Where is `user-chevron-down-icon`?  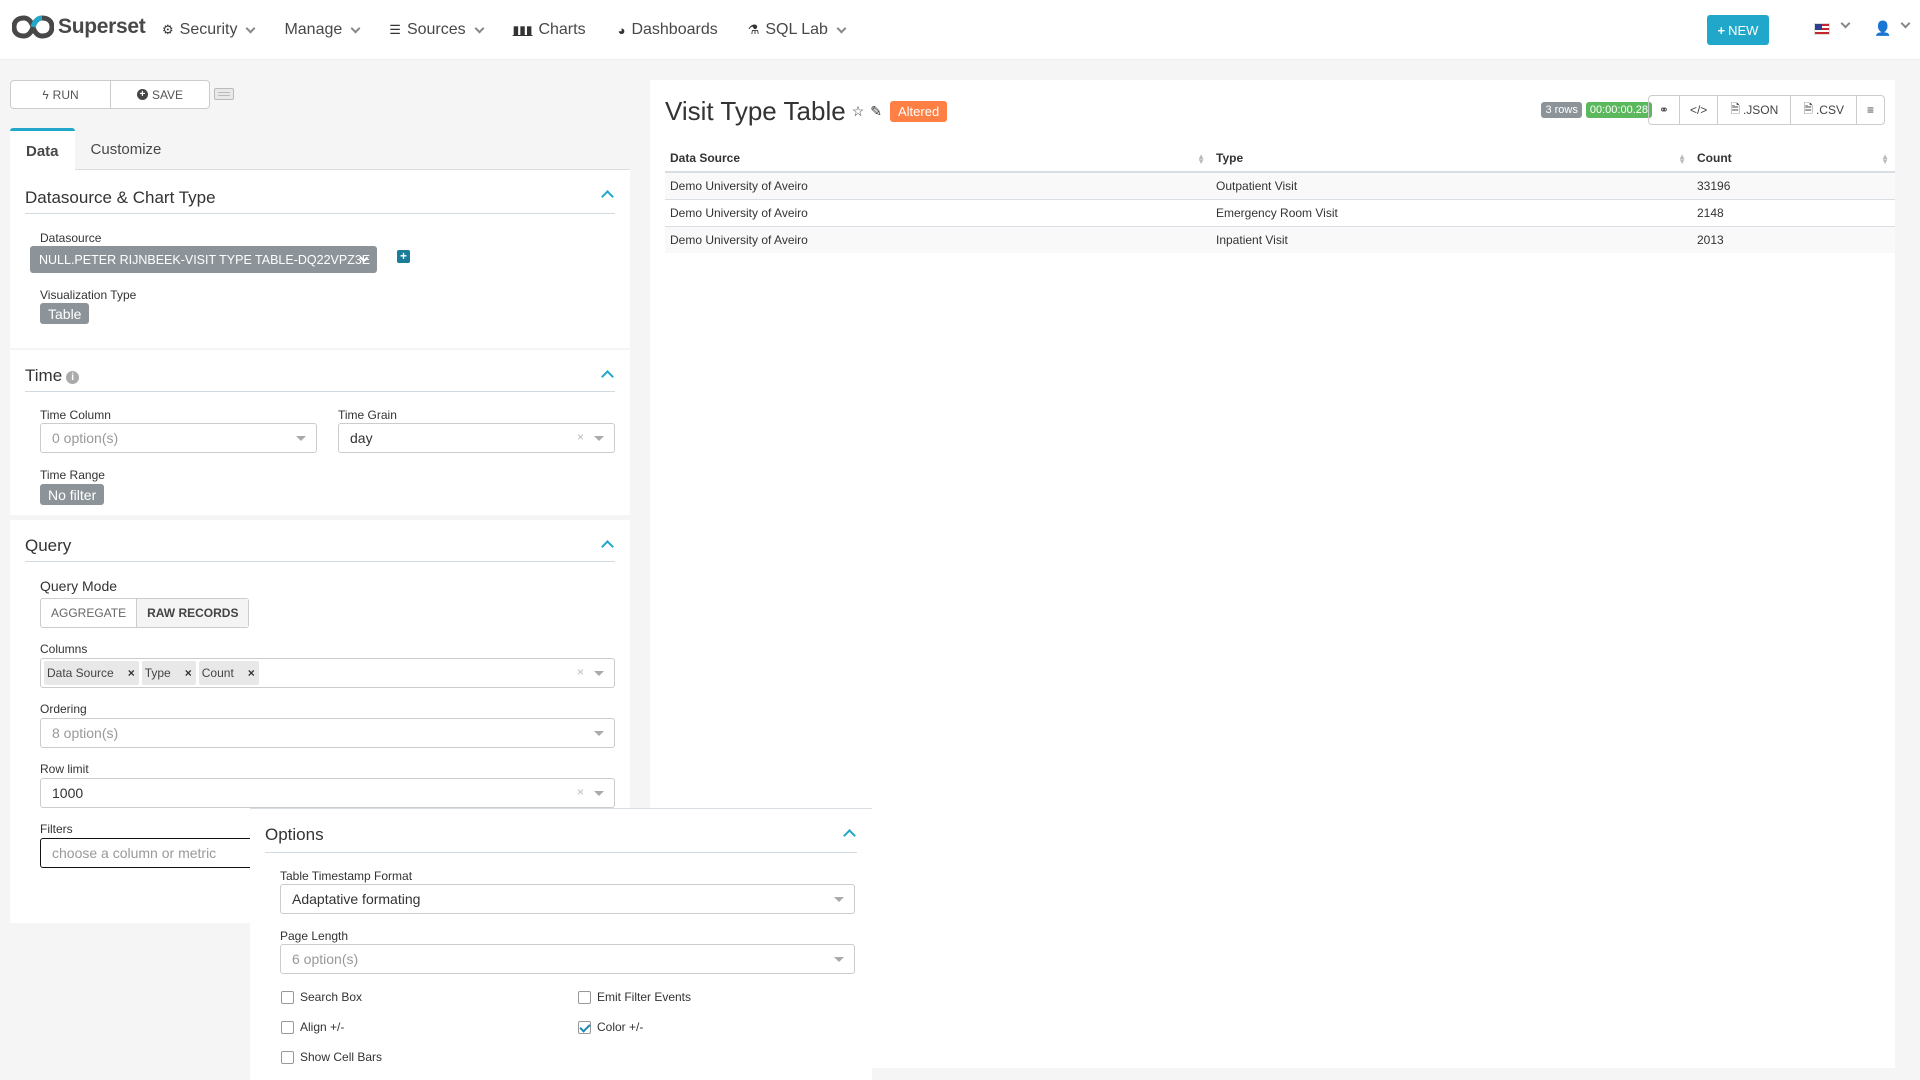
user-chevron-down-icon is located at coordinates (1905, 23).